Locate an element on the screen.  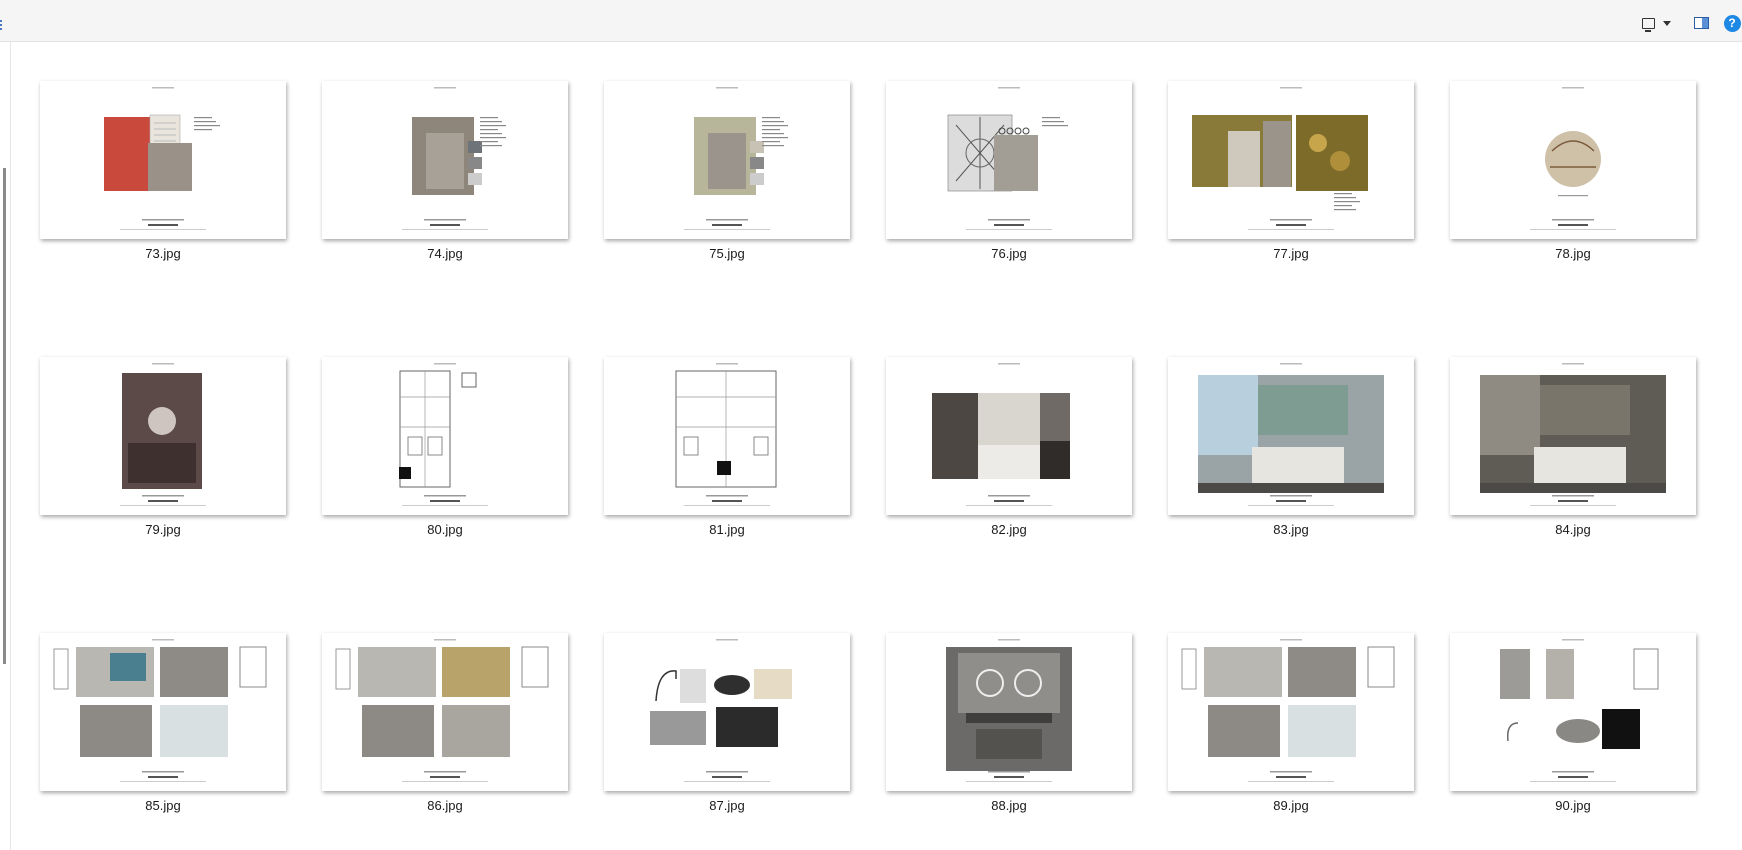
file-item: 83.jpg is located at coordinates (1291, 427).